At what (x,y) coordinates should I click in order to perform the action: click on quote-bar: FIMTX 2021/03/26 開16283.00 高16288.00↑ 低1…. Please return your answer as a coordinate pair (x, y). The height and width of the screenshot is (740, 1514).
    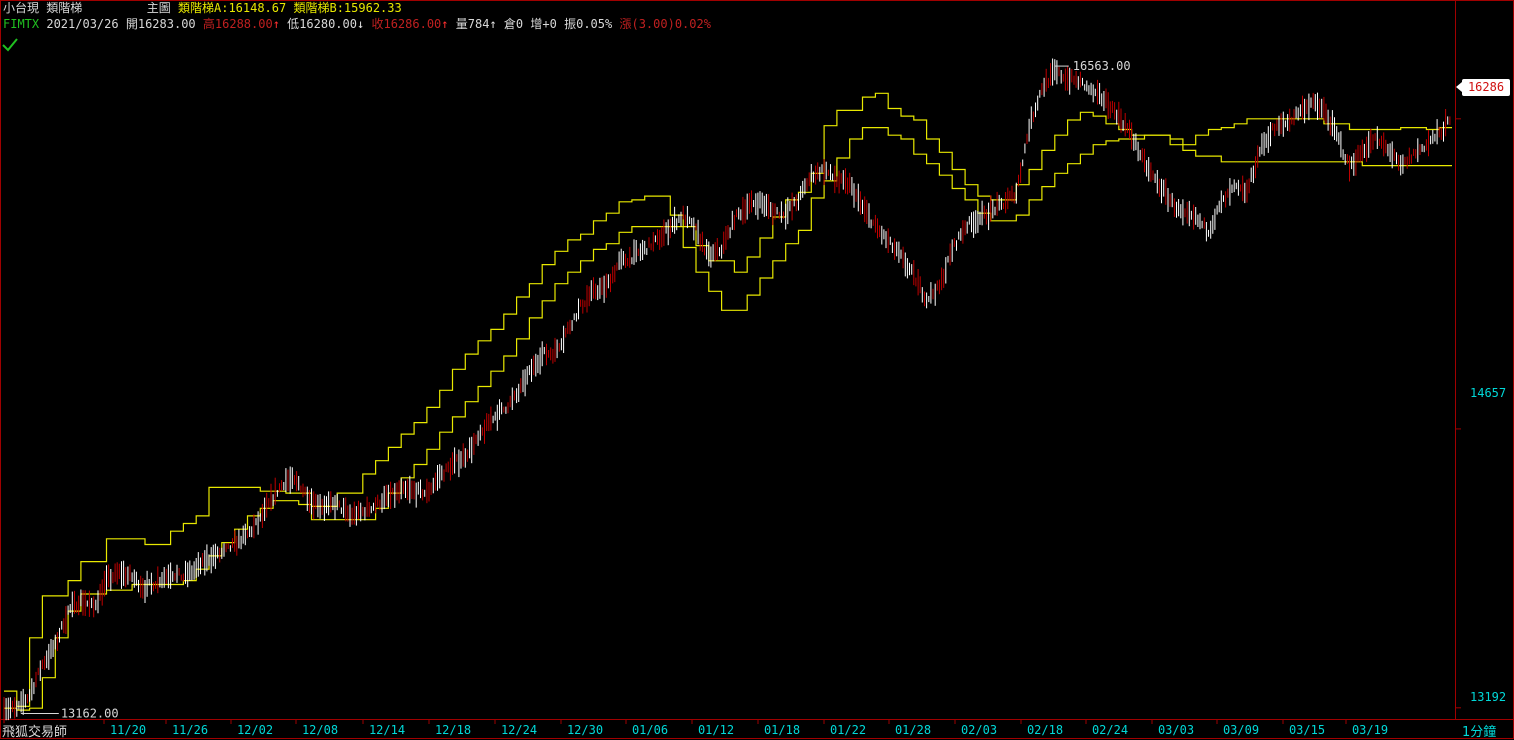
    Looking at the image, I should click on (357, 24).